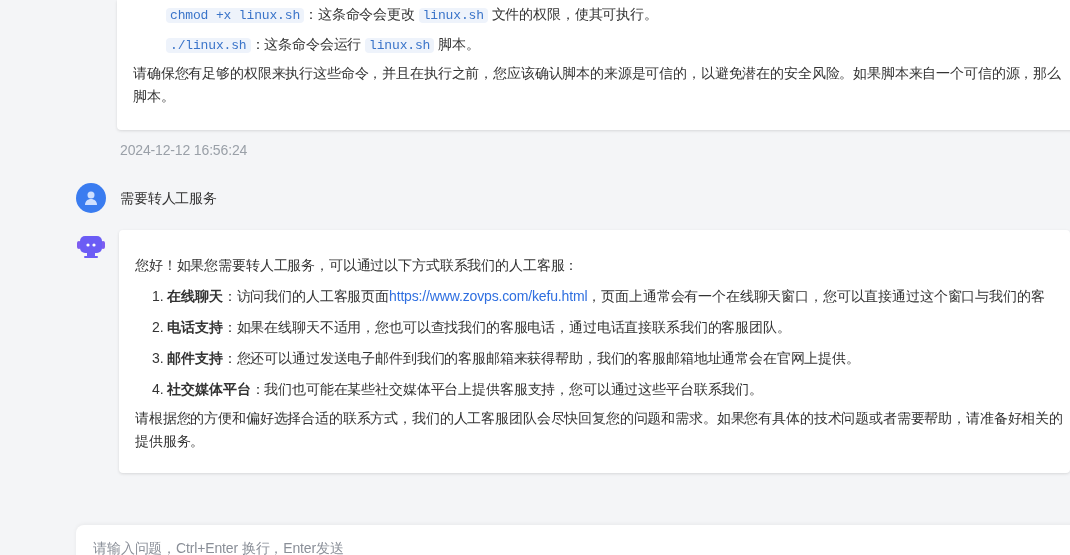 This screenshot has height=555, width=1070. I want to click on text-span: 社交媒体平台：我们也可能在某些社交媒体平台上提供客服支持，您可以通过这些平台联系我们。, so click(465, 389).